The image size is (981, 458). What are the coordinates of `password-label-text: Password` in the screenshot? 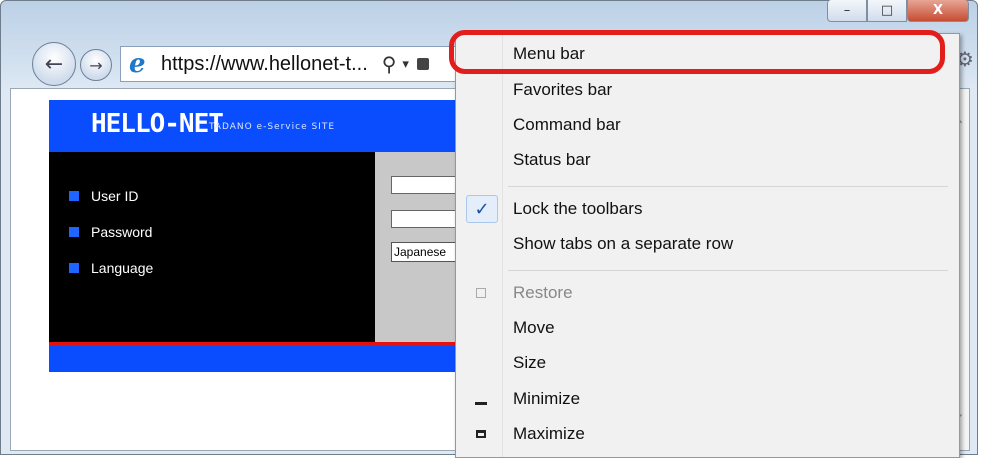 It's located at (122, 232).